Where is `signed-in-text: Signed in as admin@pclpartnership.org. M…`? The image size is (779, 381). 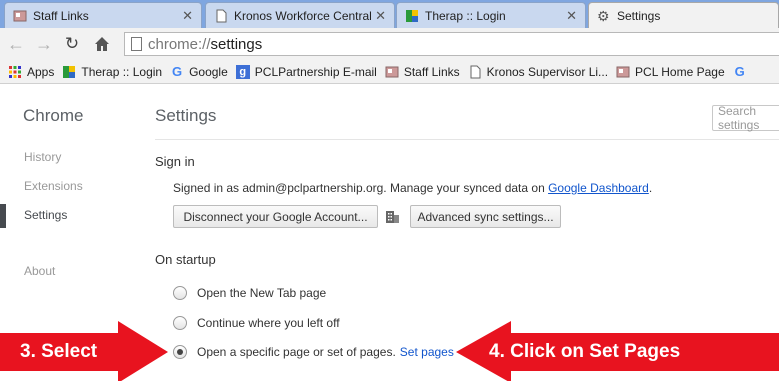 signed-in-text: Signed in as admin@pclpartnership.org. M… is located at coordinates (412, 188).